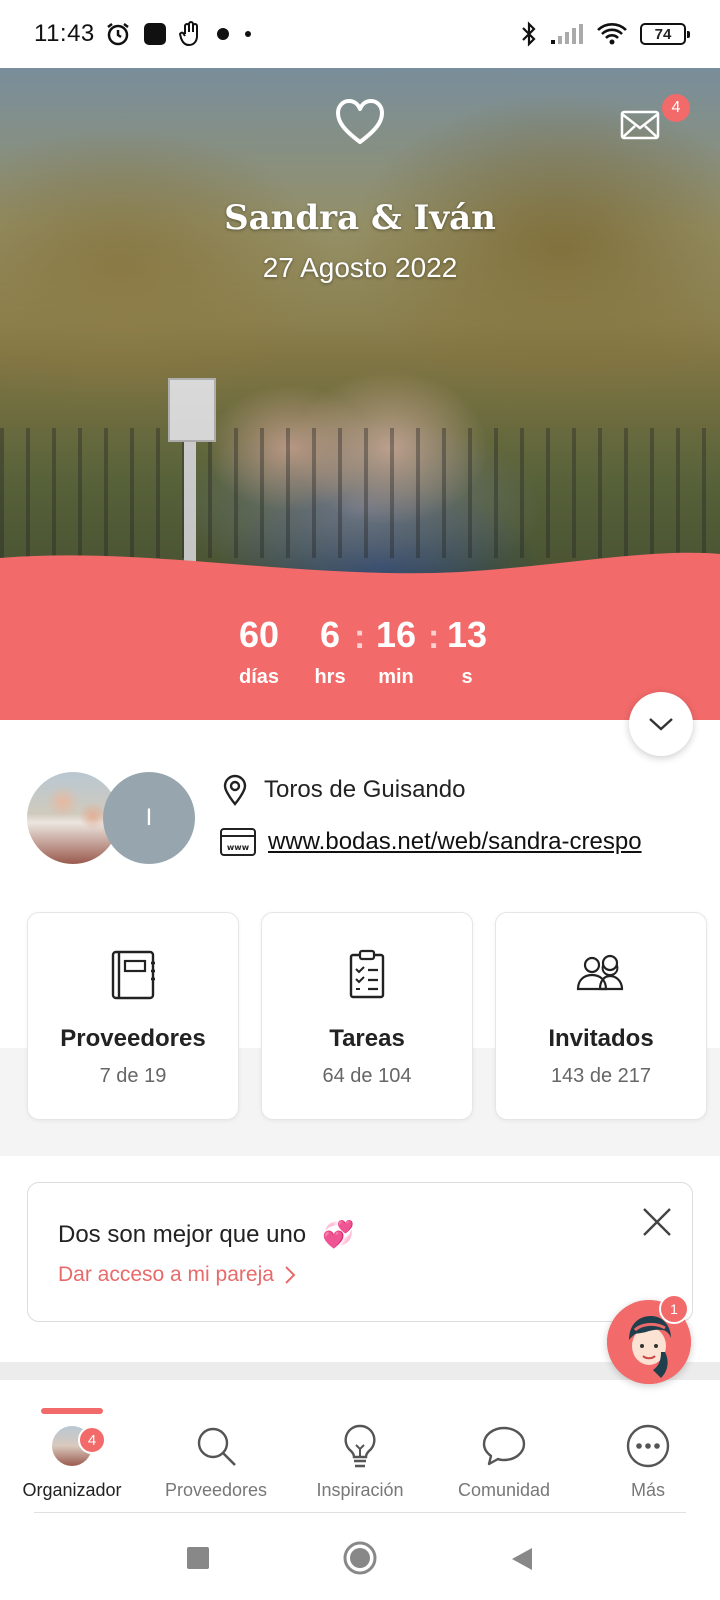 The image size is (720, 1600). Describe the element at coordinates (360, 1446) in the screenshot. I see `lightbulb-icon` at that location.